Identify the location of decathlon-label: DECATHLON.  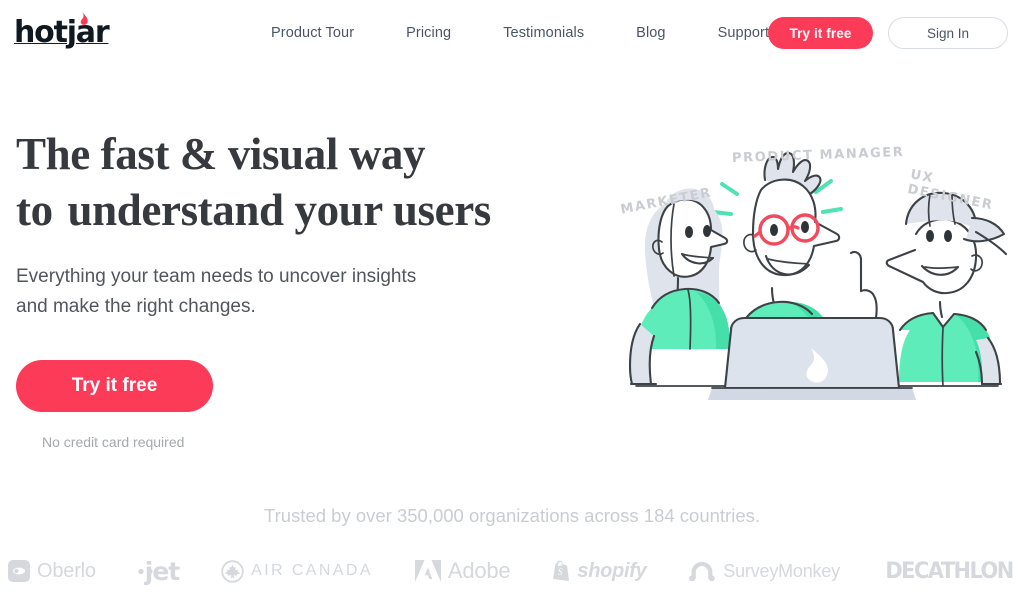
(949, 571).